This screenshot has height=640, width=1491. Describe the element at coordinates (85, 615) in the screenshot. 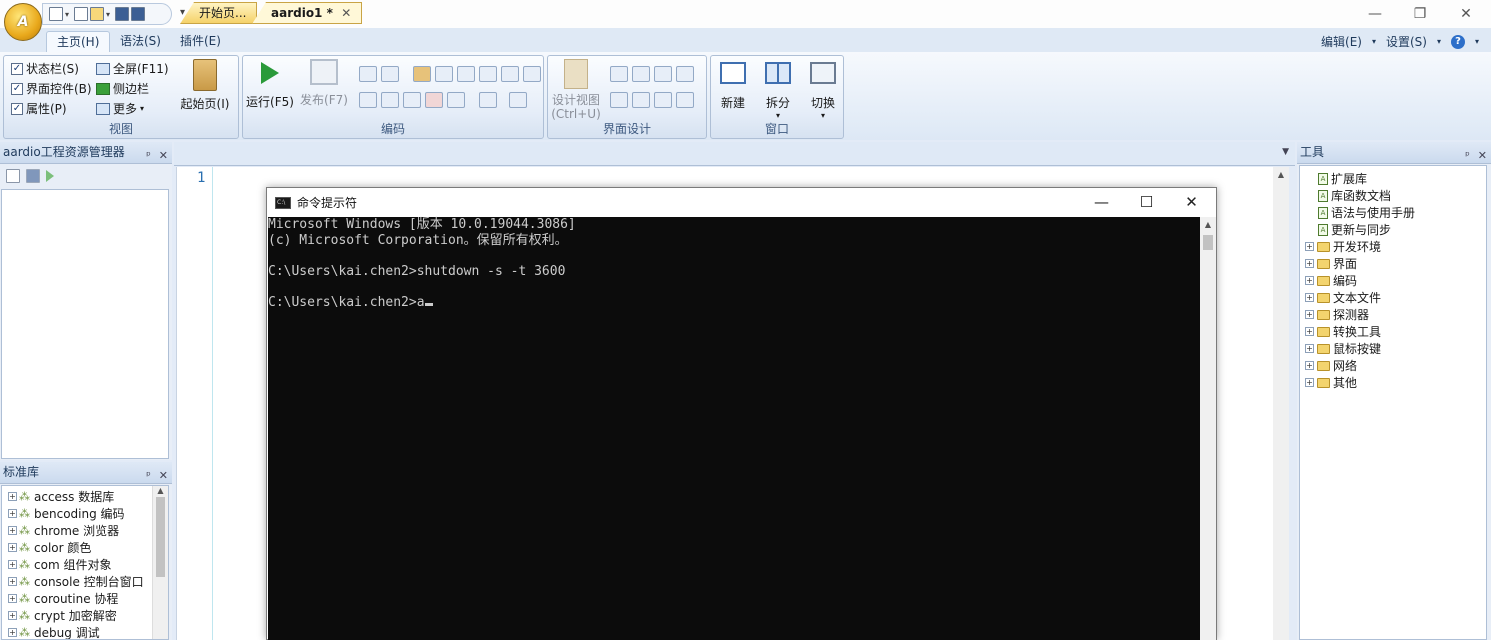

I see `list-item: + ⁂ crypt 加密解密` at that location.